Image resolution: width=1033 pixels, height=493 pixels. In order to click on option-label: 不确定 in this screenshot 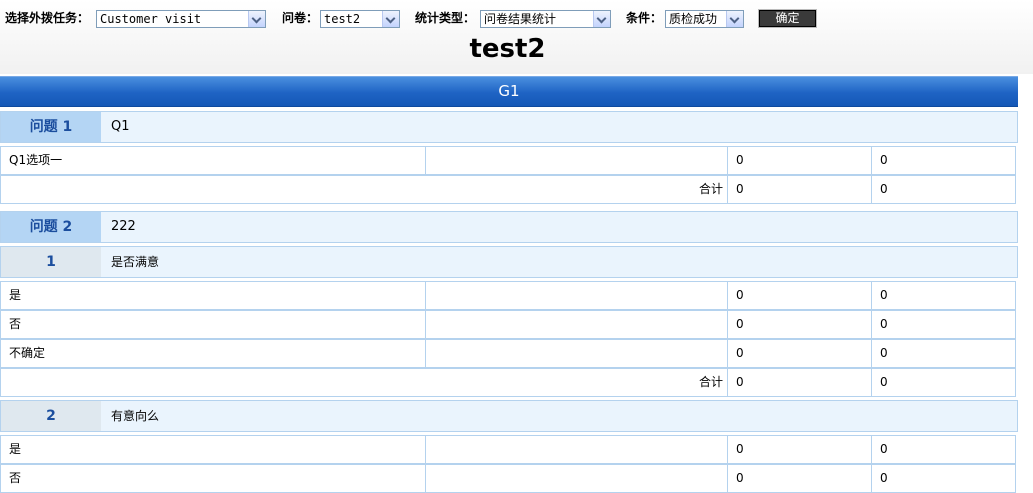, I will do `click(27, 353)`.